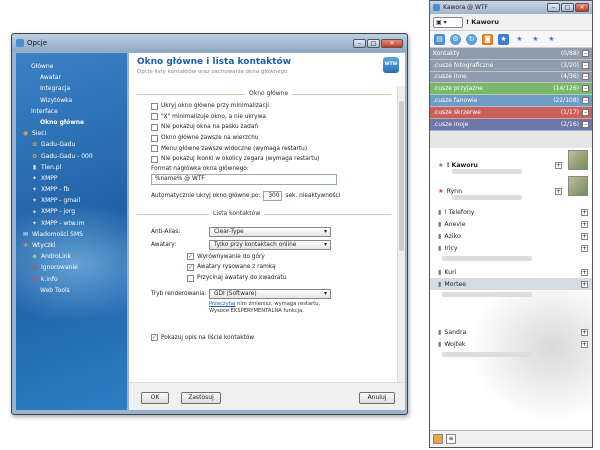  What do you see at coordinates (209, 43) in the screenshot?
I see `options-titlebar: Opcje – □ ✕` at bounding box center [209, 43].